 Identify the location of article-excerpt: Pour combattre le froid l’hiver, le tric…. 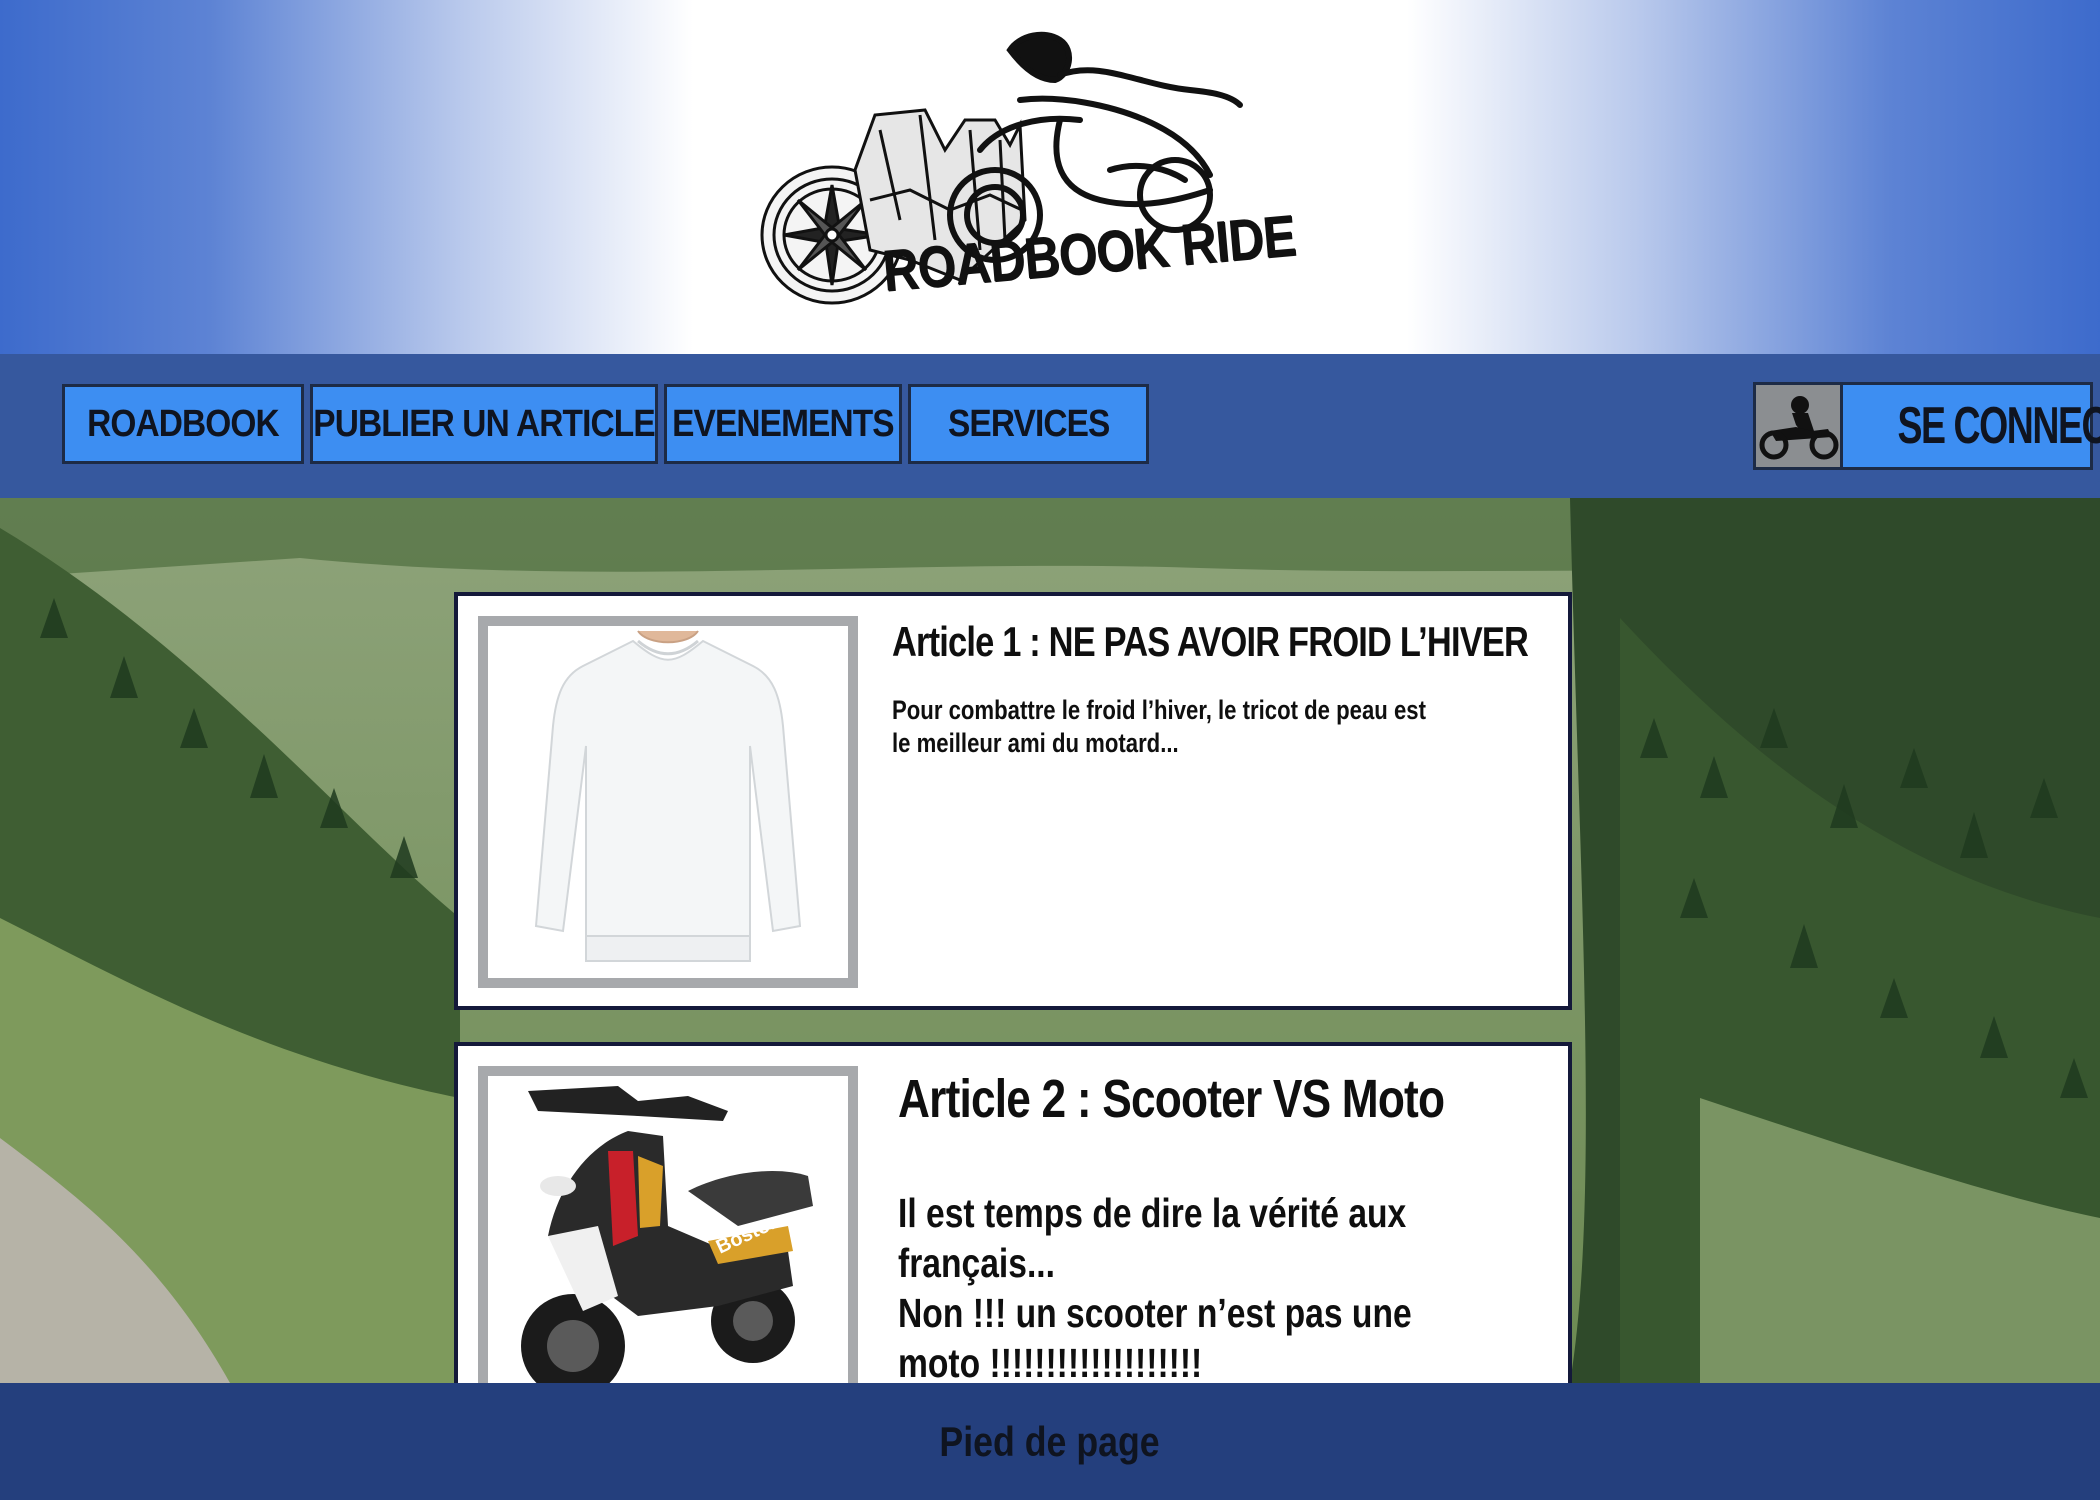
(1159, 726).